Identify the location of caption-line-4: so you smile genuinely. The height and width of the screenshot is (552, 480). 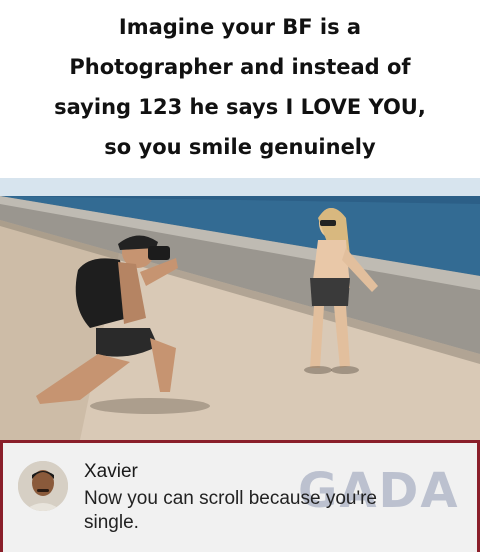
(240, 147).